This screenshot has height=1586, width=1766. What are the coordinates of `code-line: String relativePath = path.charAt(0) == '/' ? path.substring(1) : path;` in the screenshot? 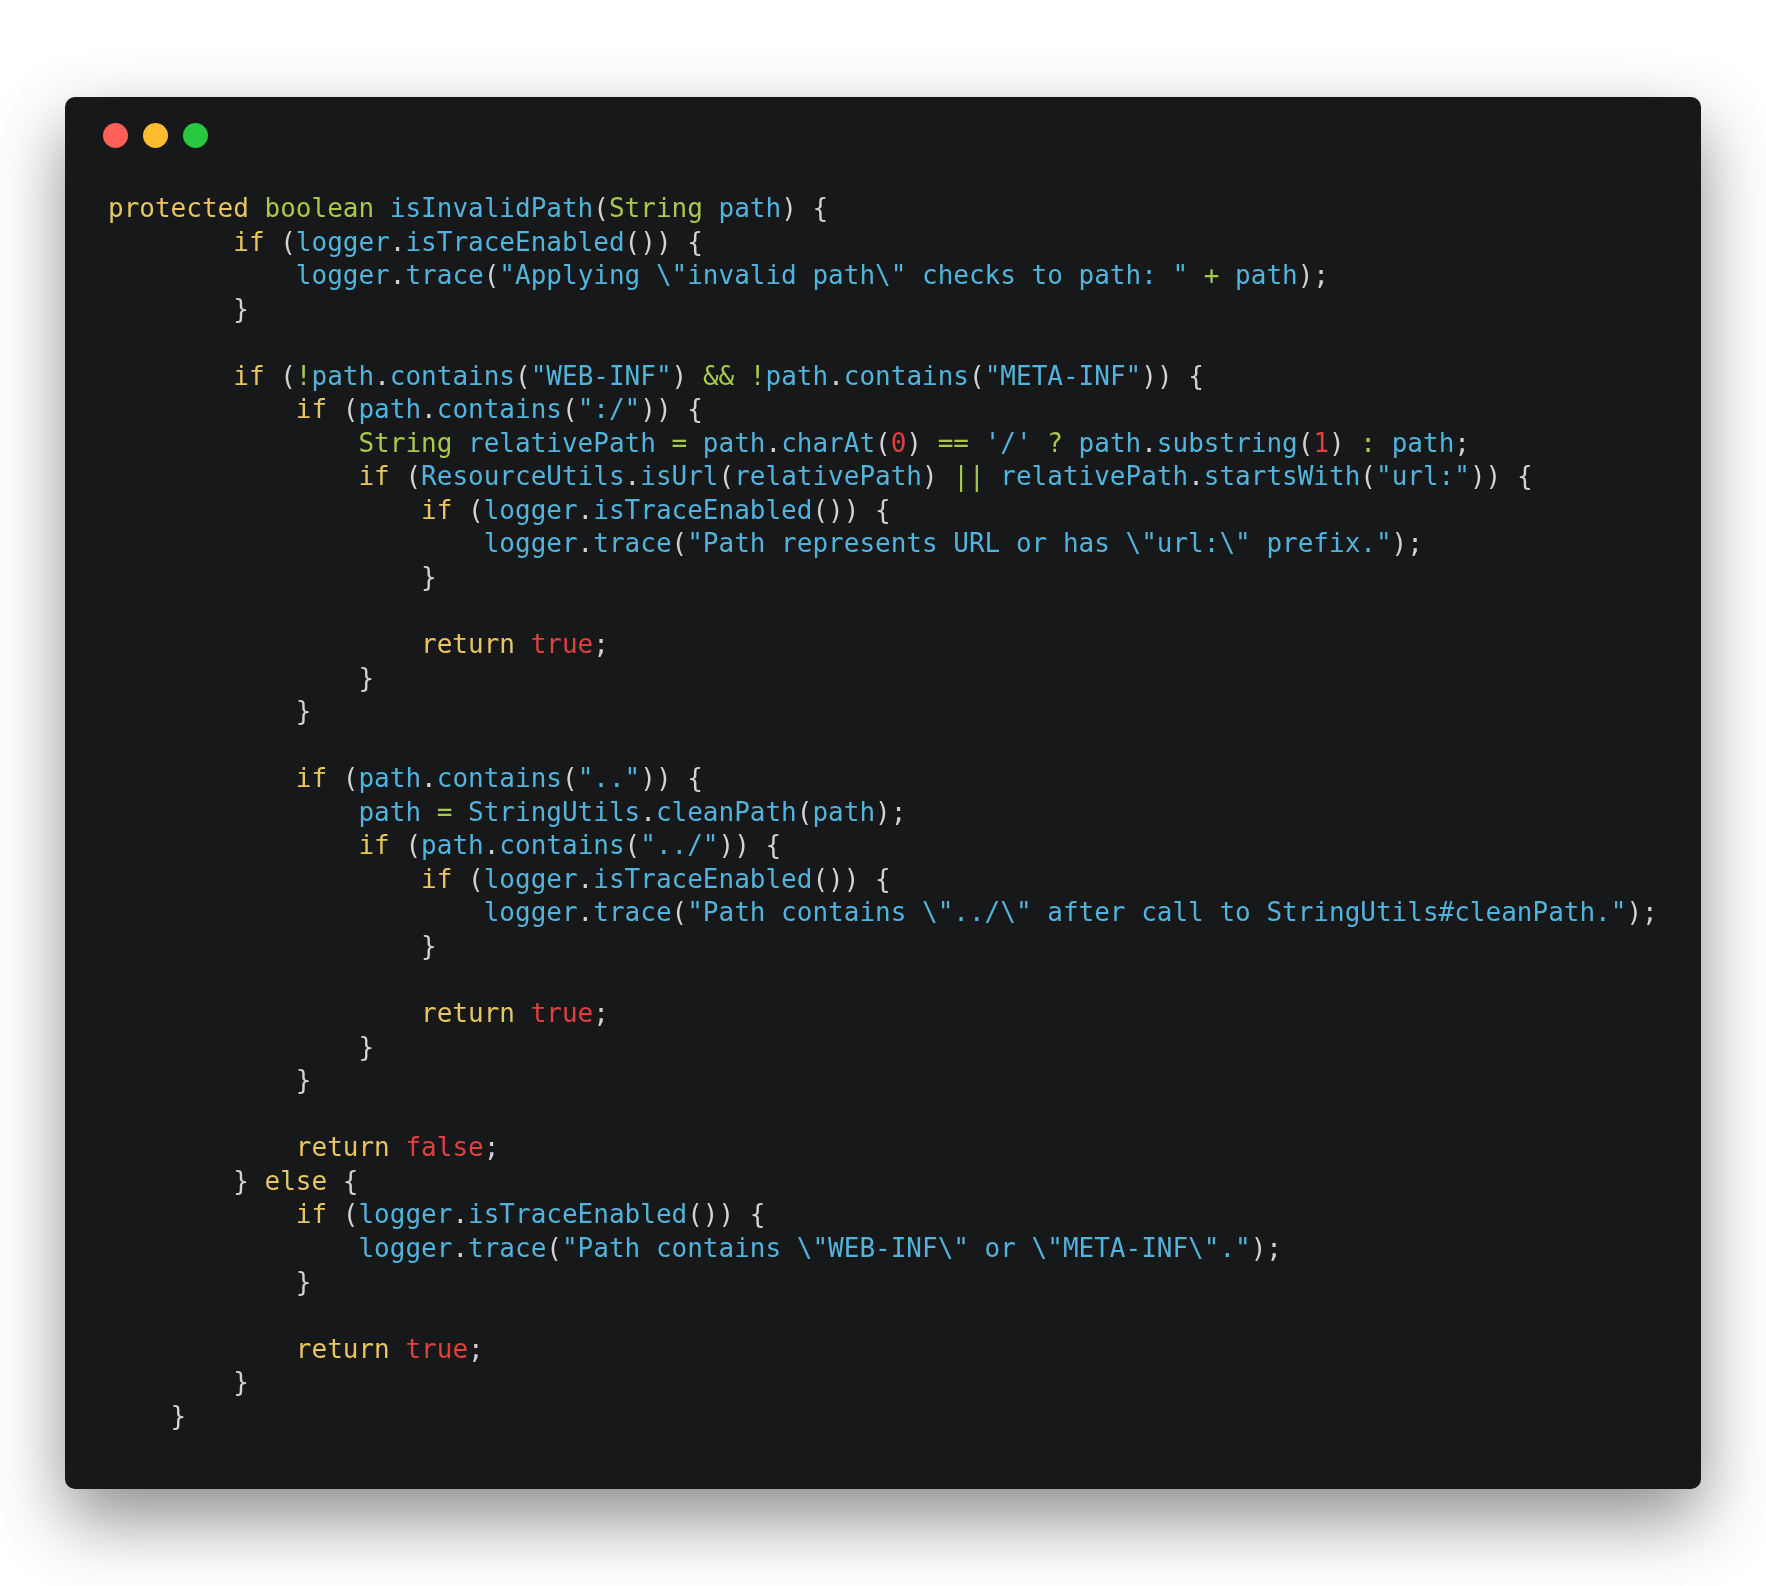 It's located at (913, 443).